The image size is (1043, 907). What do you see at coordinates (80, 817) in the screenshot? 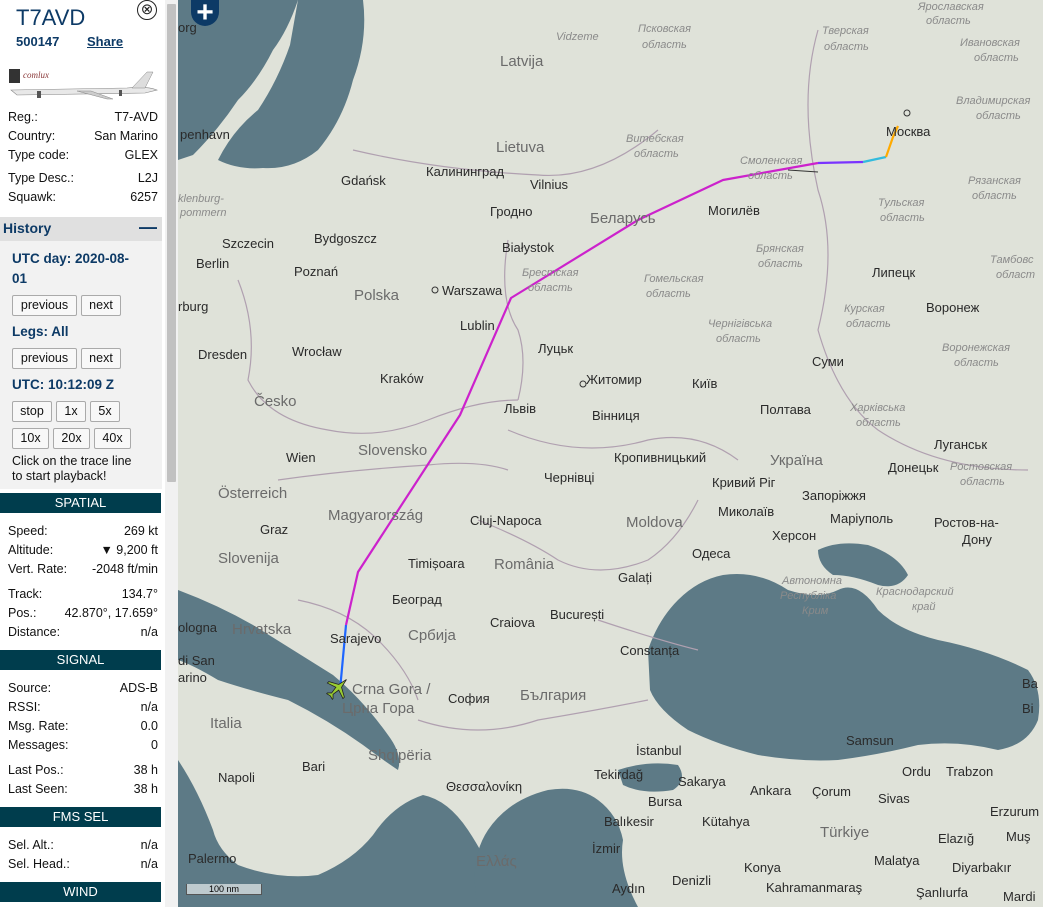
I see `fms-header: FMS SEL` at bounding box center [80, 817].